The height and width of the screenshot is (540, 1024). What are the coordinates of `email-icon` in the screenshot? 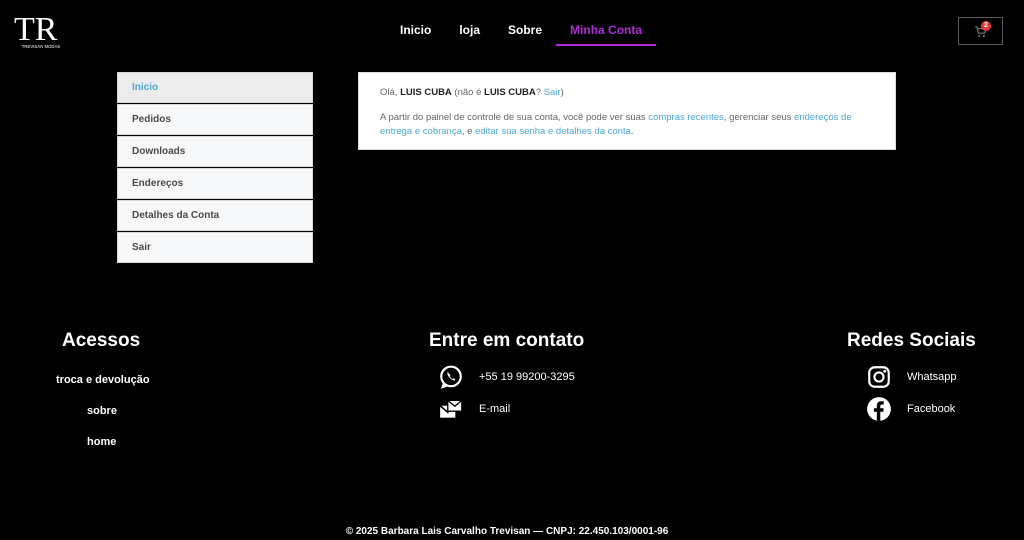 It's located at (451, 409).